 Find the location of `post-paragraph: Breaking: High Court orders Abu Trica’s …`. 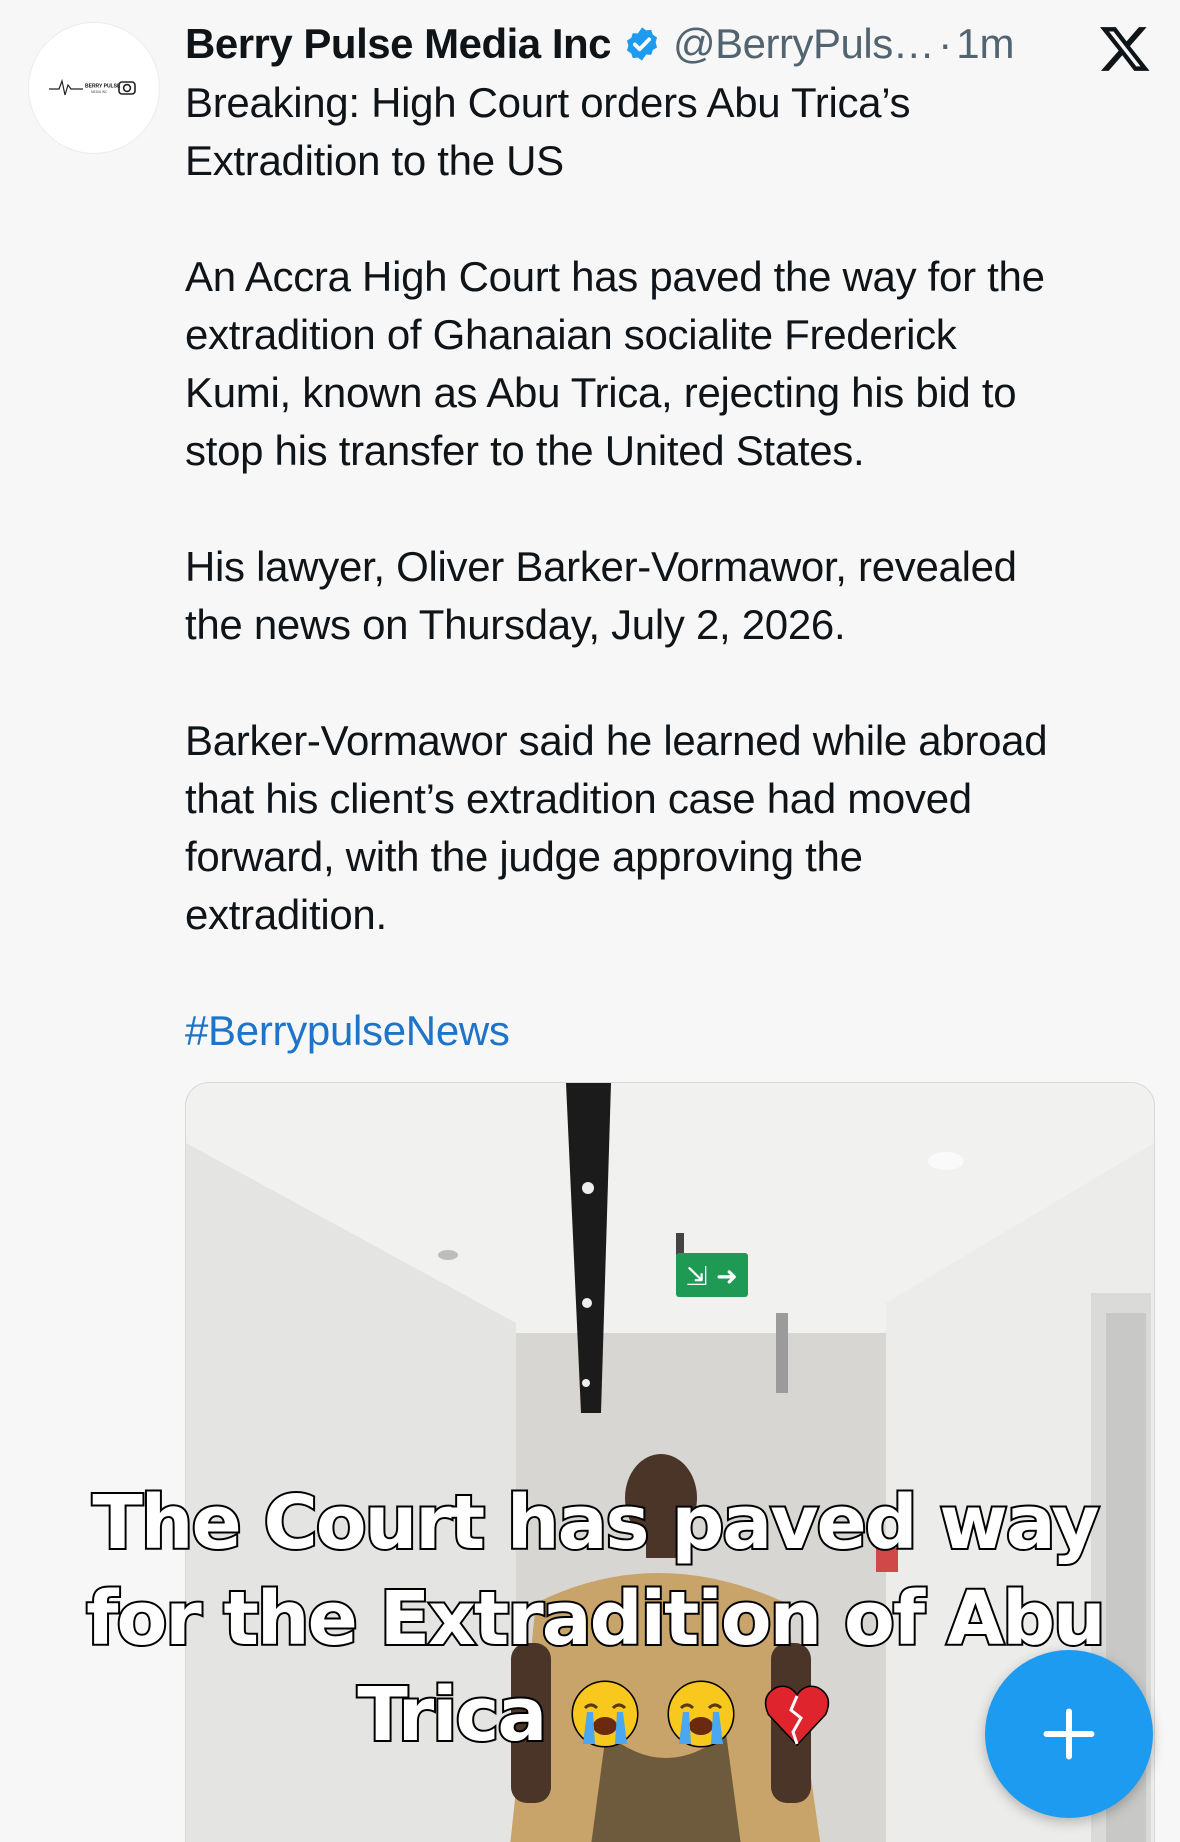

post-paragraph: Breaking: High Court orders Abu Trica’s … is located at coordinates (548, 131).